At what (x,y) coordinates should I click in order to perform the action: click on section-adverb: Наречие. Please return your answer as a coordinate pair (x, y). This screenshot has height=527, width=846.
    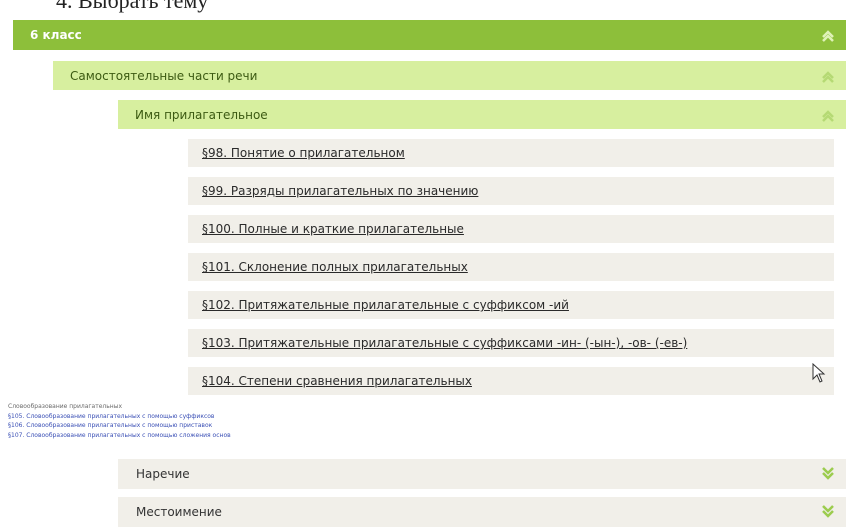
    Looking at the image, I should click on (482, 474).